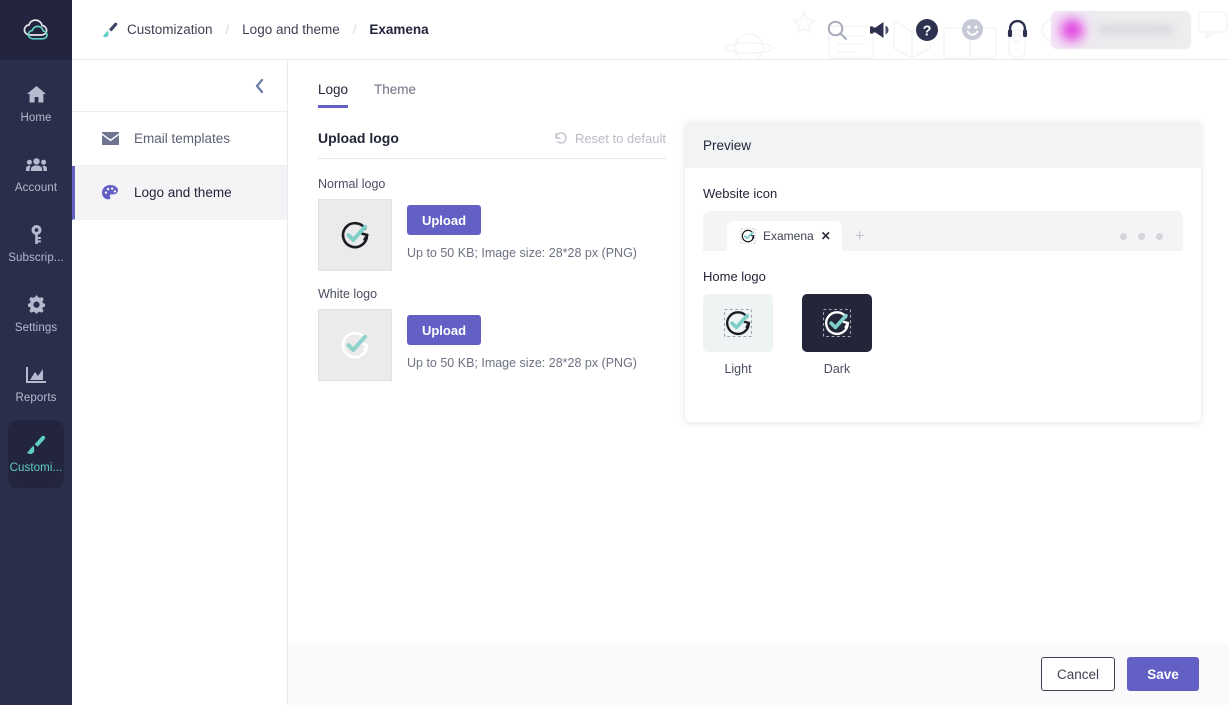 The image size is (1229, 705). I want to click on sidebar-item-settings: Settings, so click(36, 314).